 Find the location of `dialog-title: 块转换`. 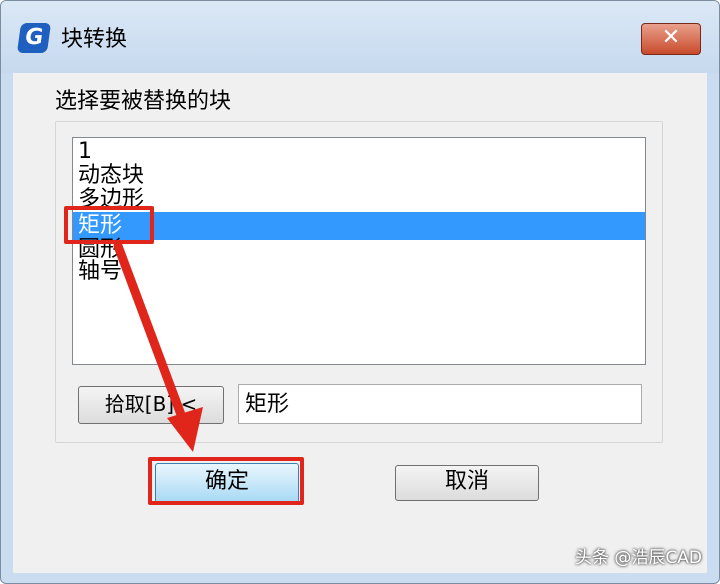

dialog-title: 块转换 is located at coordinates (94, 39).